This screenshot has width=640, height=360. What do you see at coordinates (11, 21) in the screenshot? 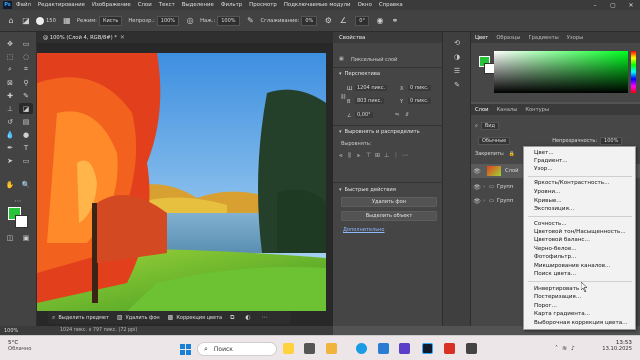
I see `home-icon: ⌂` at bounding box center [11, 21].